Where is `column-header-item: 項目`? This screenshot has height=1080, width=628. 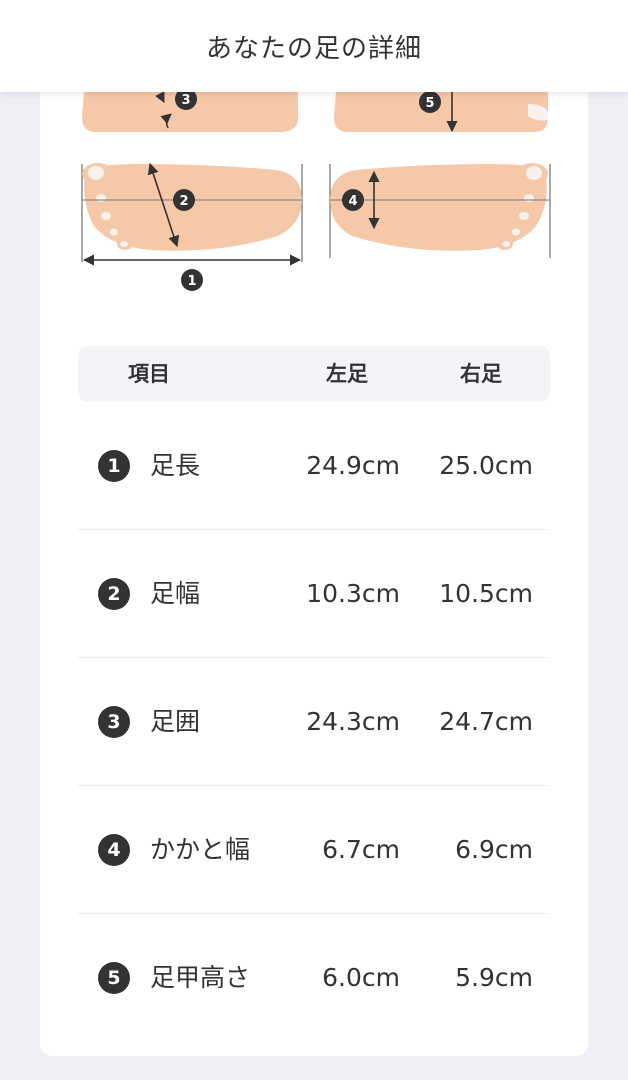 column-header-item: 項目 is located at coordinates (149, 374).